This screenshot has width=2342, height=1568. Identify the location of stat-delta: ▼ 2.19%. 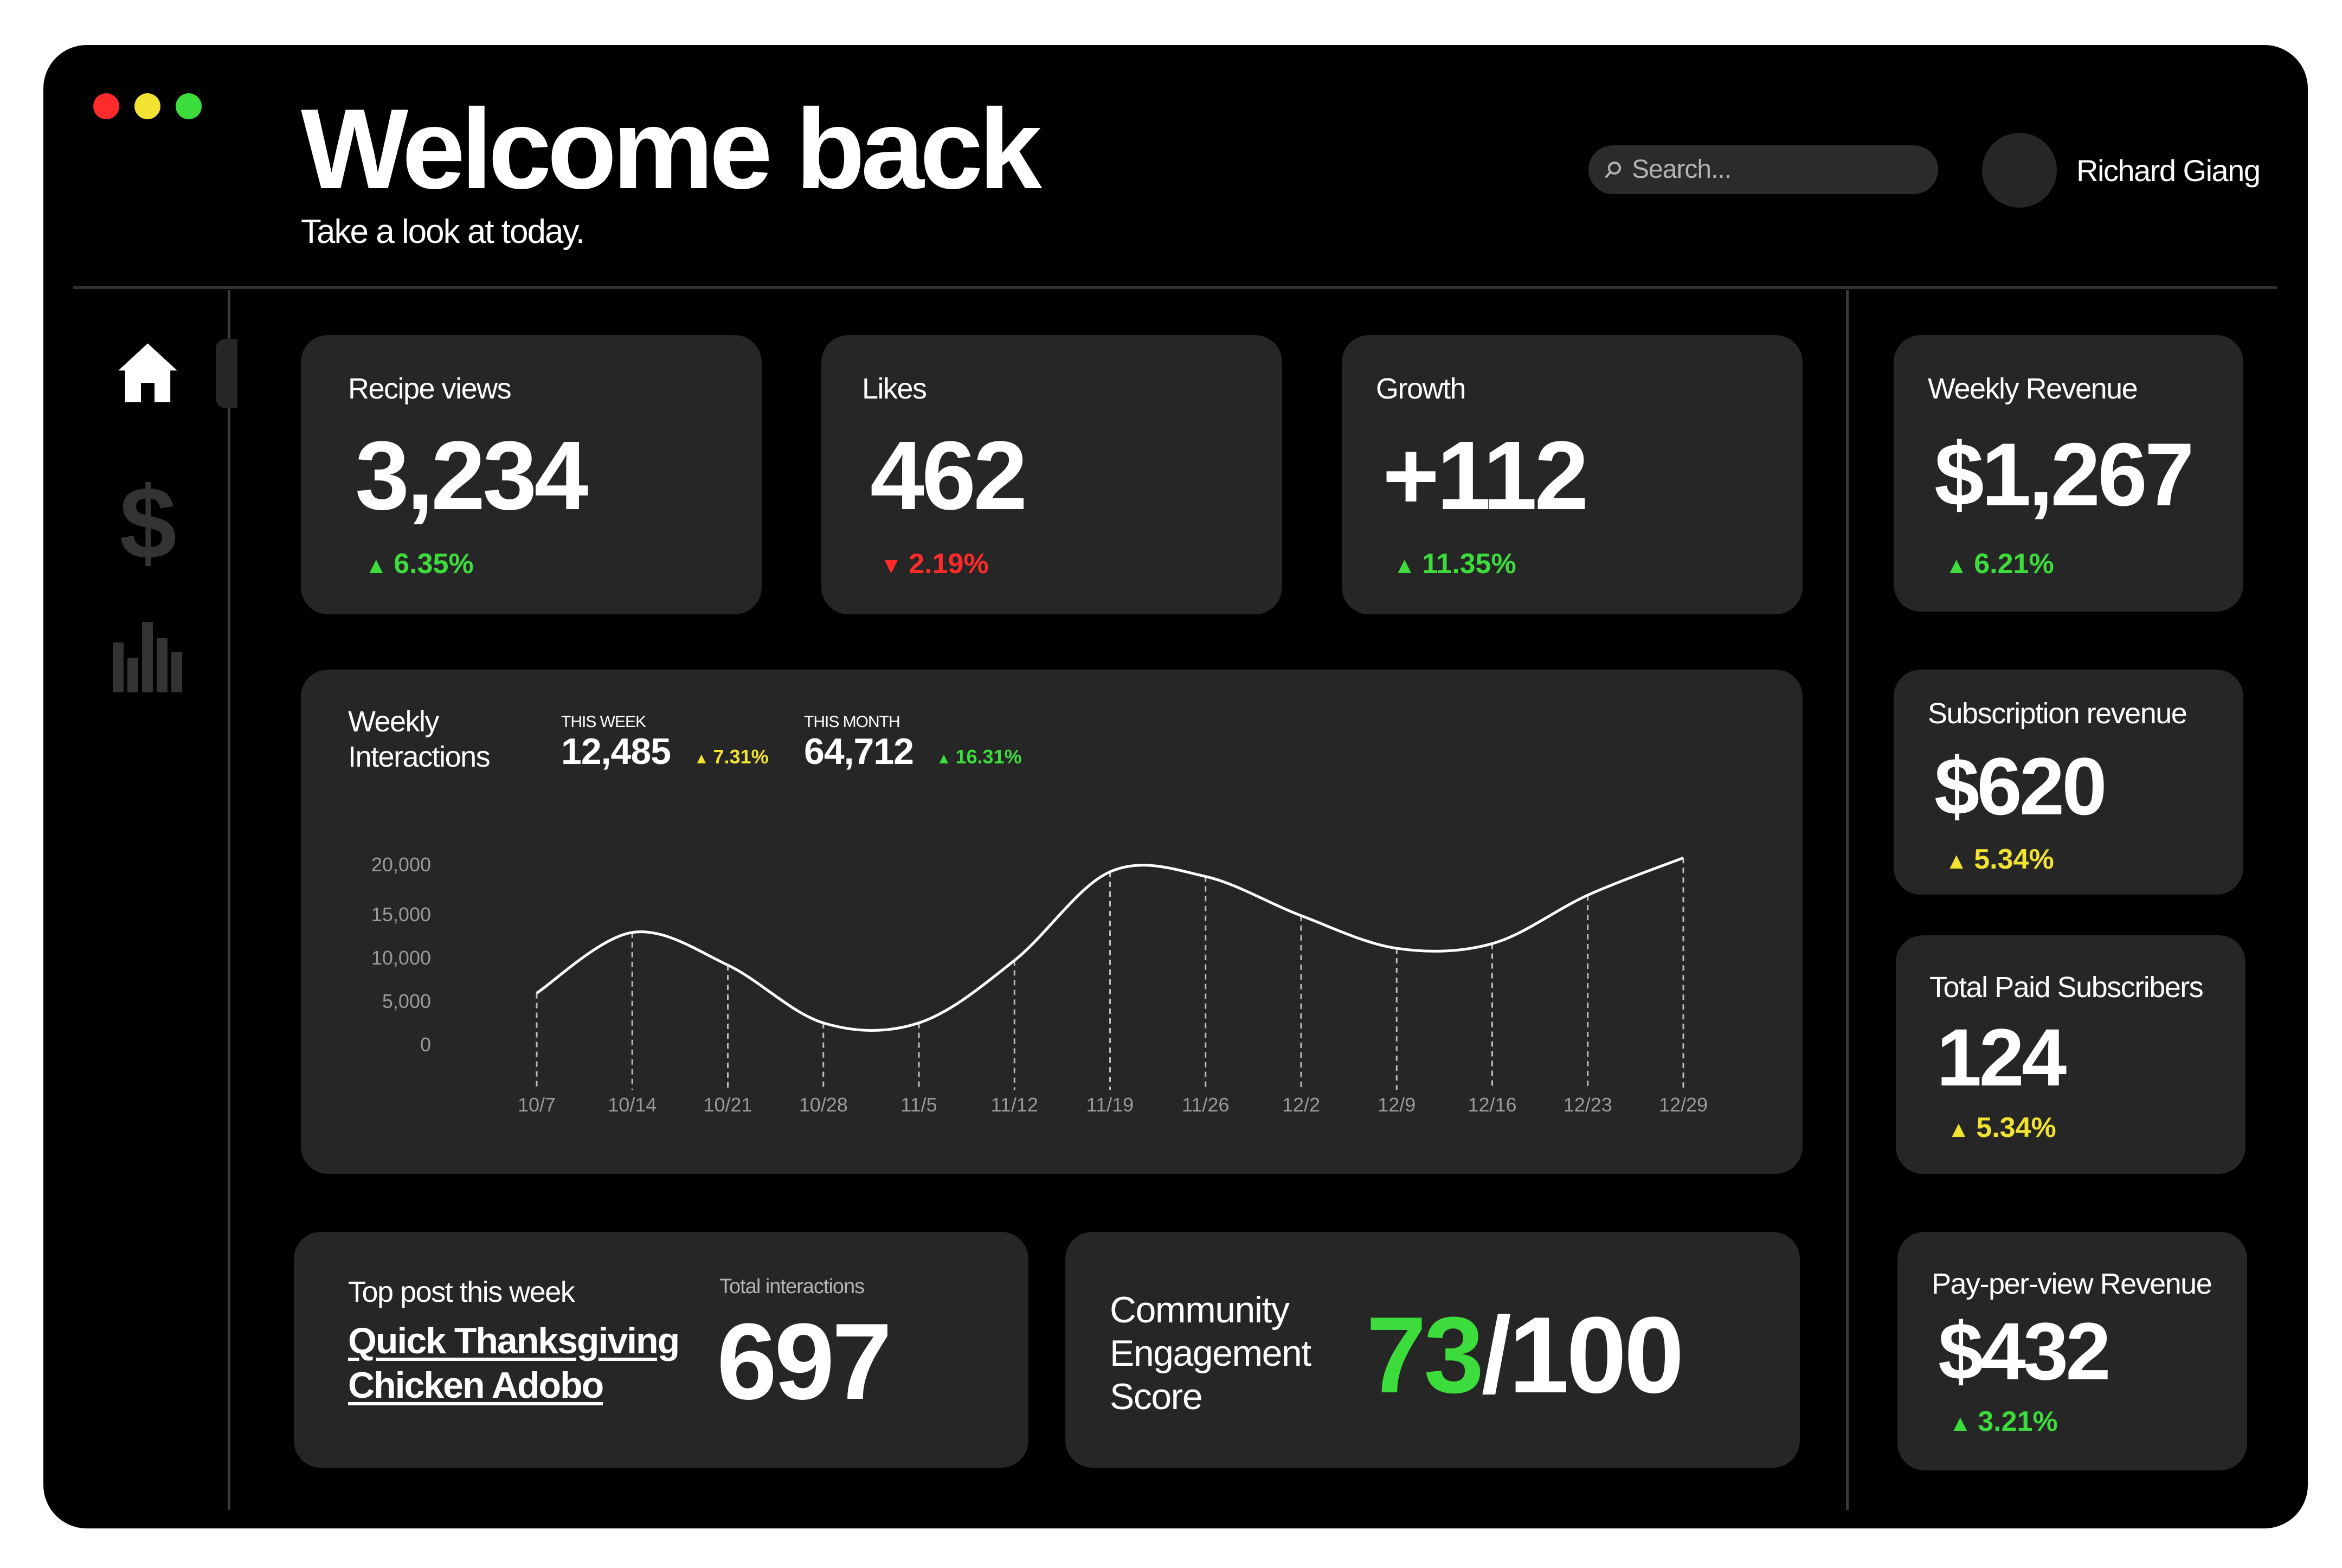
(934, 564).